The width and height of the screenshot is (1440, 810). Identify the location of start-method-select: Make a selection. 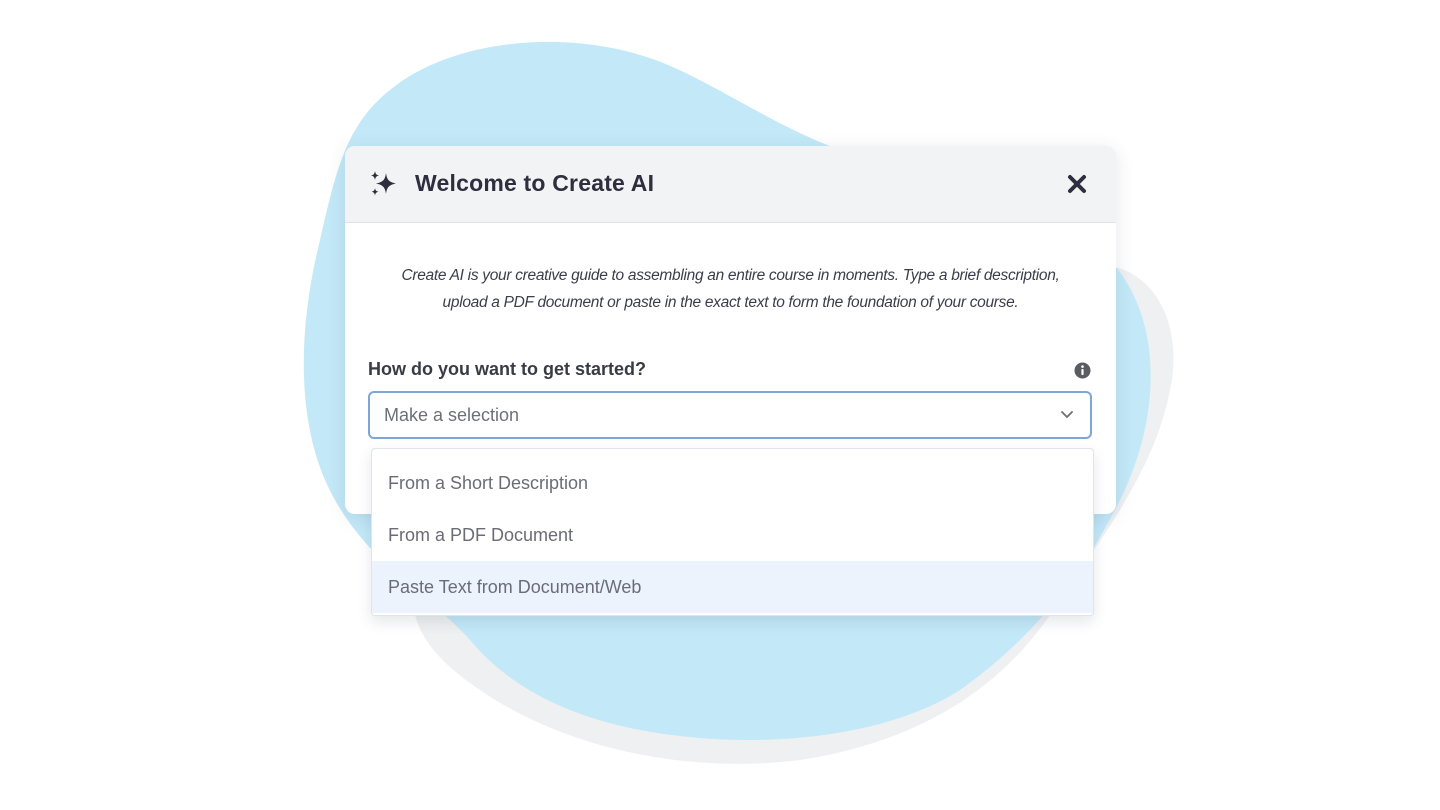
(730, 415).